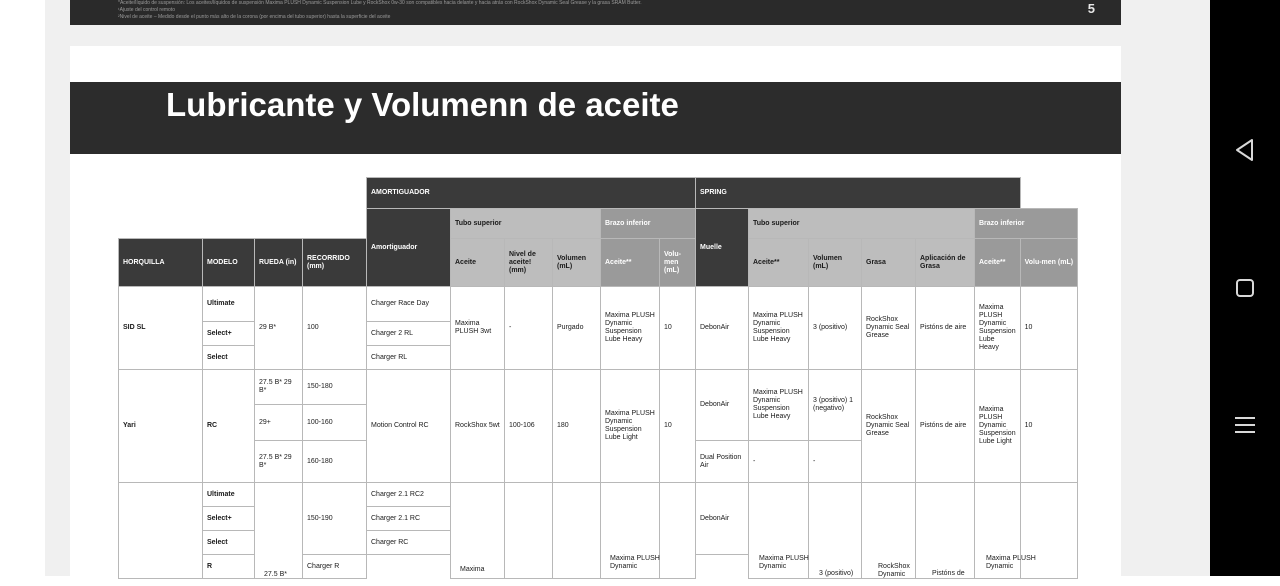  What do you see at coordinates (1026, 223) in the screenshot?
I see `header-brazo-inferior-spring: Brazo inferior` at bounding box center [1026, 223].